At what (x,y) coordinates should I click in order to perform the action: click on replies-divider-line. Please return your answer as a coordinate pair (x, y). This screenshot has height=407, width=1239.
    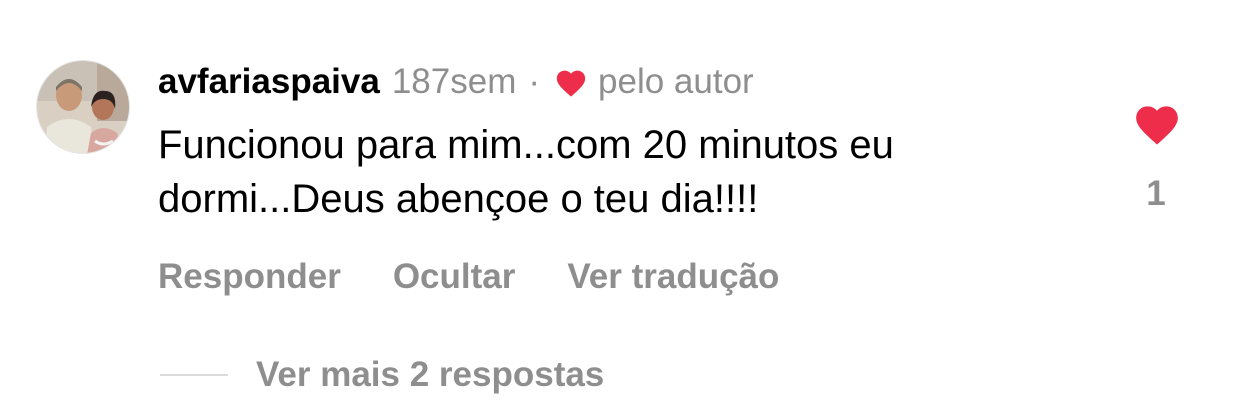
    Looking at the image, I should click on (194, 375).